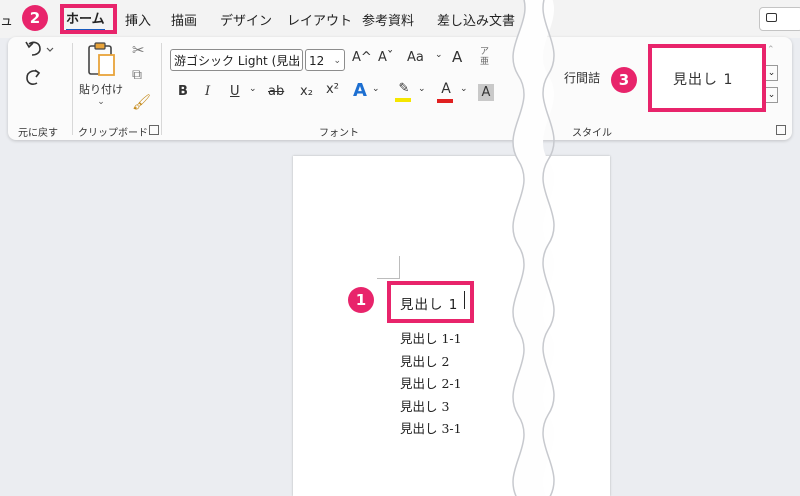 This screenshot has height=496, width=800. Describe the element at coordinates (707, 78) in the screenshot. I see `highlight-heading1-style` at that location.